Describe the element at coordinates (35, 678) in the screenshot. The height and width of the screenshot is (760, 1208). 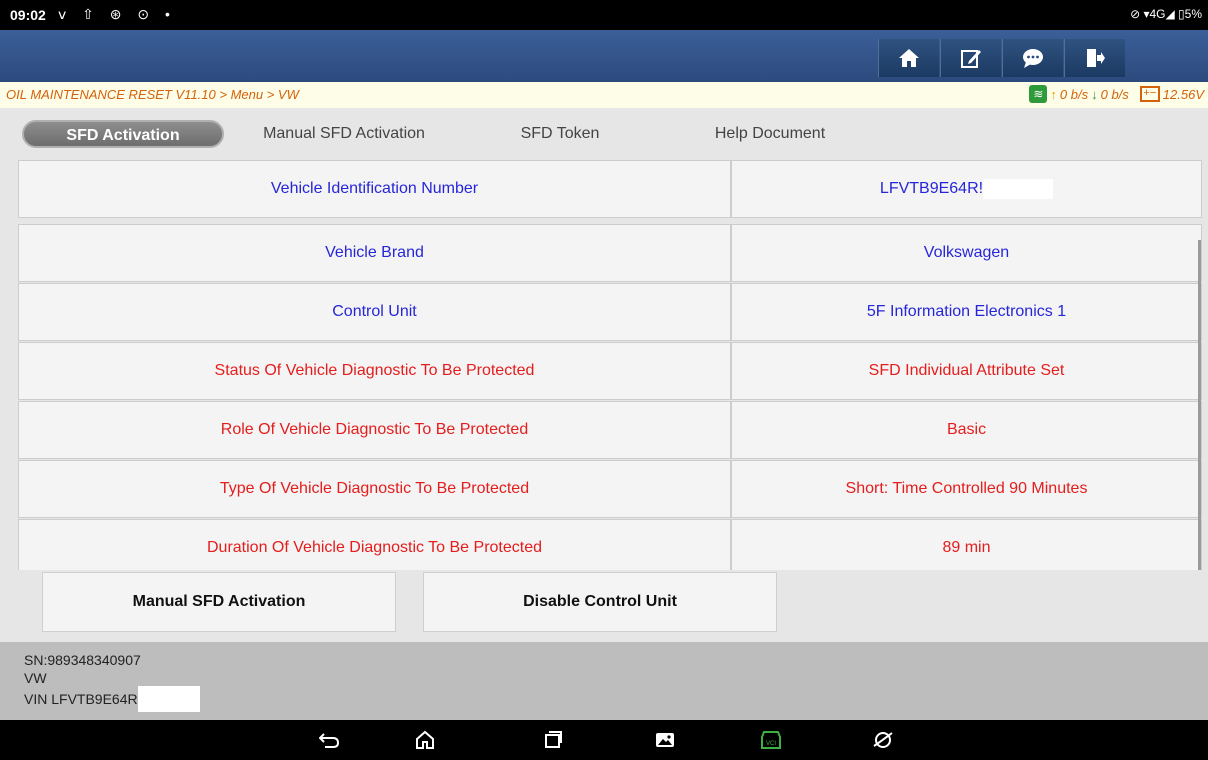
I see `vehicle-brand: VW` at that location.